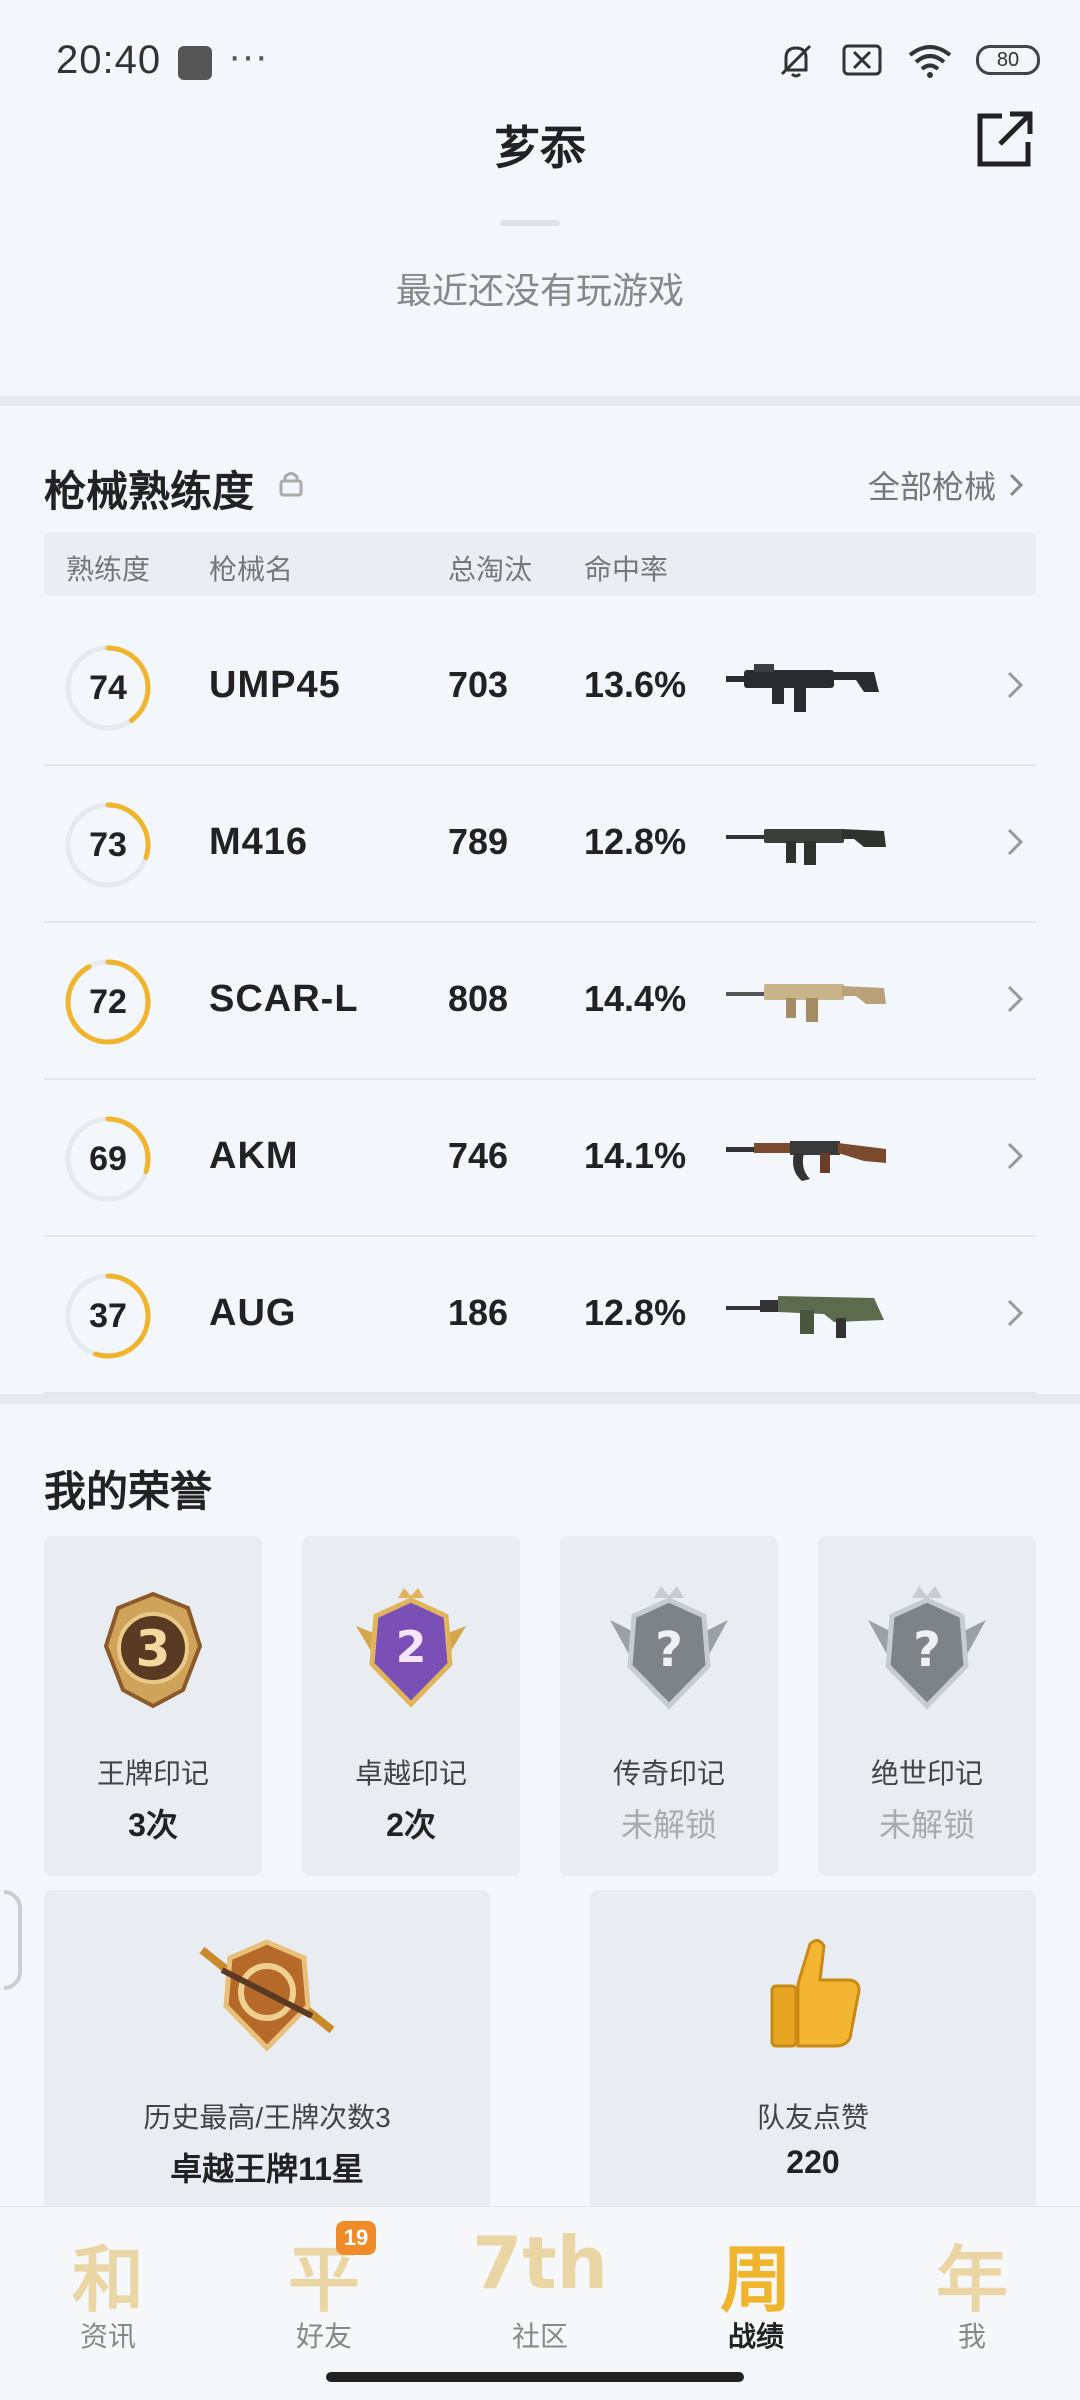  What do you see at coordinates (107, 2280) in the screenshot?
I see `news-tab-icon: 和` at bounding box center [107, 2280].